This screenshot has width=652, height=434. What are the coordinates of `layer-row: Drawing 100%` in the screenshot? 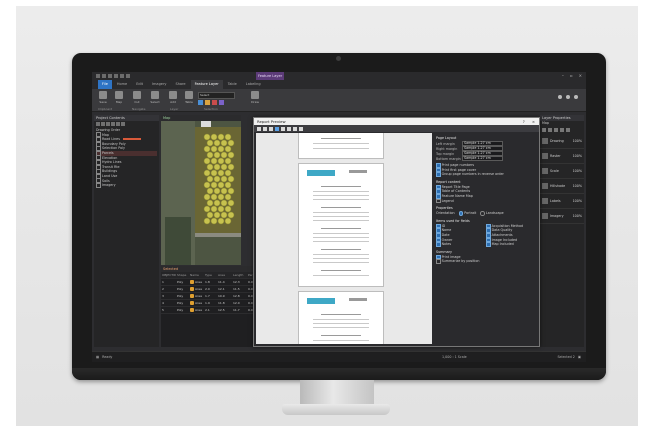 It's located at (562, 141).